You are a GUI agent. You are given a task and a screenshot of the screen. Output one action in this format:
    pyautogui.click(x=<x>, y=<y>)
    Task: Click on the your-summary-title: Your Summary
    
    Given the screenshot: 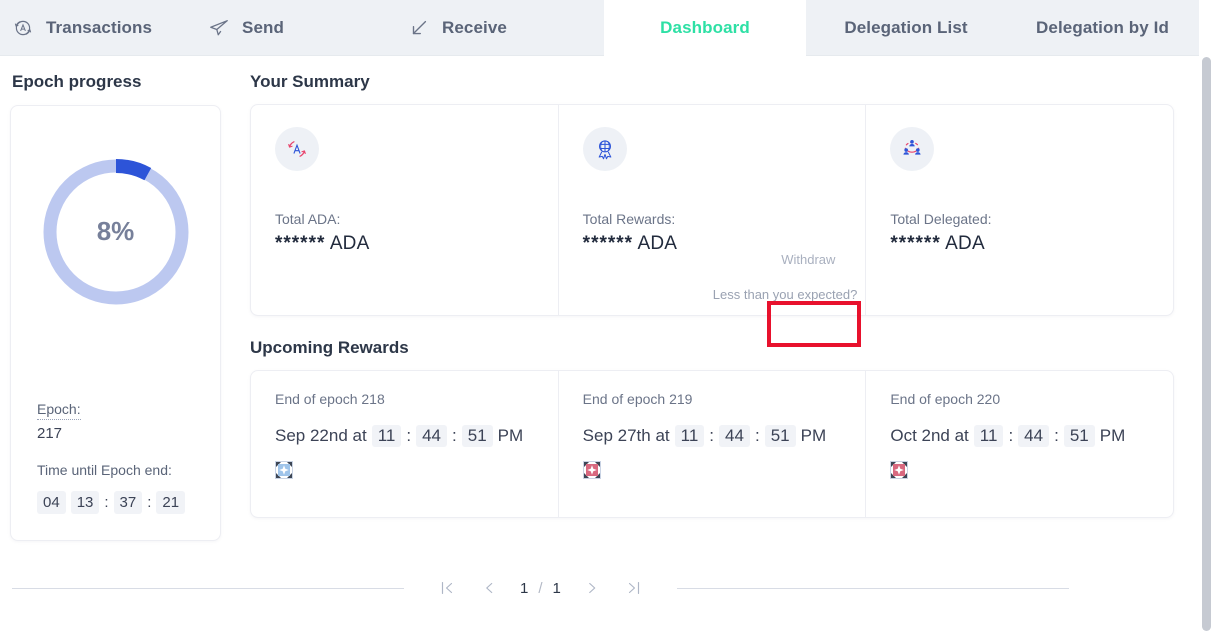 What is the action you would take?
    pyautogui.click(x=310, y=81)
    